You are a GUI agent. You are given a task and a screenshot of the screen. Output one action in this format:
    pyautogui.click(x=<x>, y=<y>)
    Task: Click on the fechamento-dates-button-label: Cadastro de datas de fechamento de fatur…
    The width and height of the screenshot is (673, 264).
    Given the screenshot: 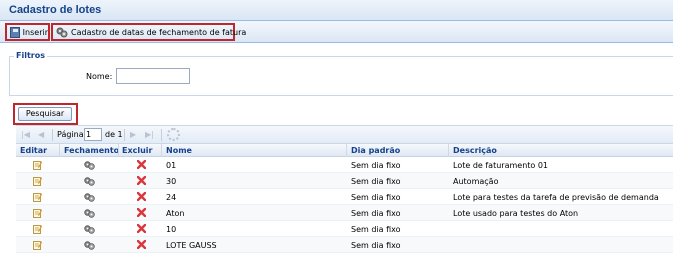 What is the action you would take?
    pyautogui.click(x=159, y=32)
    